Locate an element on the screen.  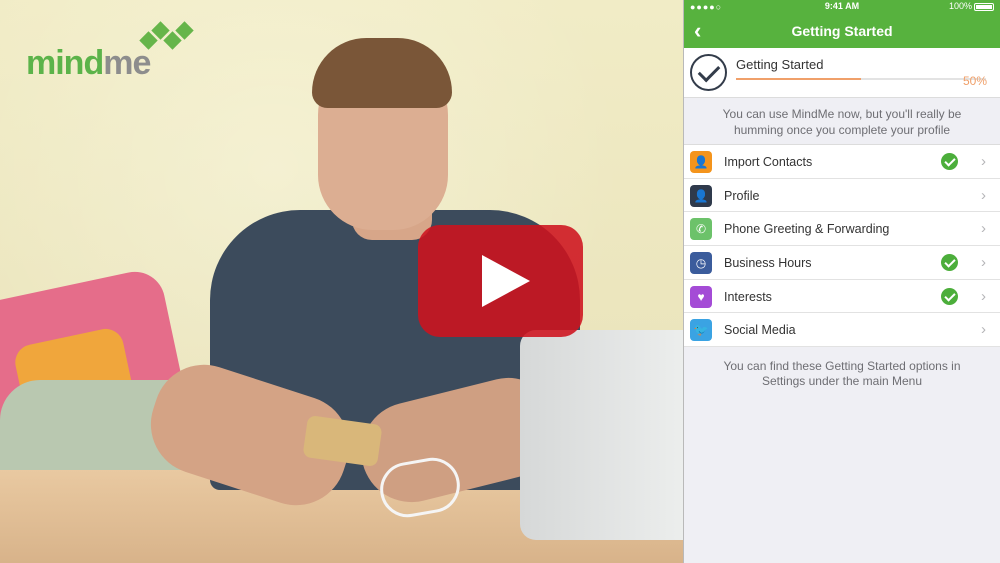
menu-item: ✆ Phone Greeting & Forwarding › is located at coordinates (842, 229).